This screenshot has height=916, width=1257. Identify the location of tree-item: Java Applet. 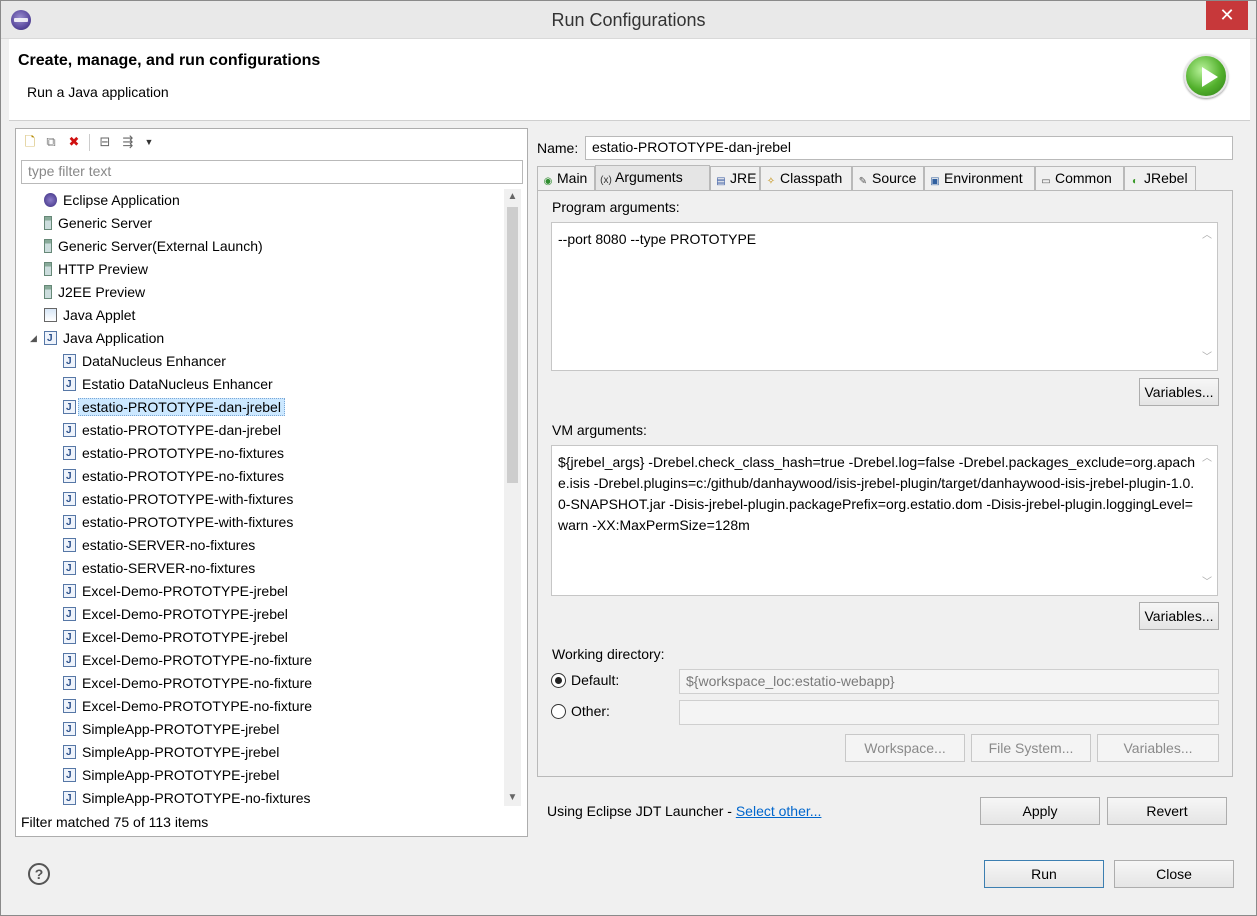
(89, 315).